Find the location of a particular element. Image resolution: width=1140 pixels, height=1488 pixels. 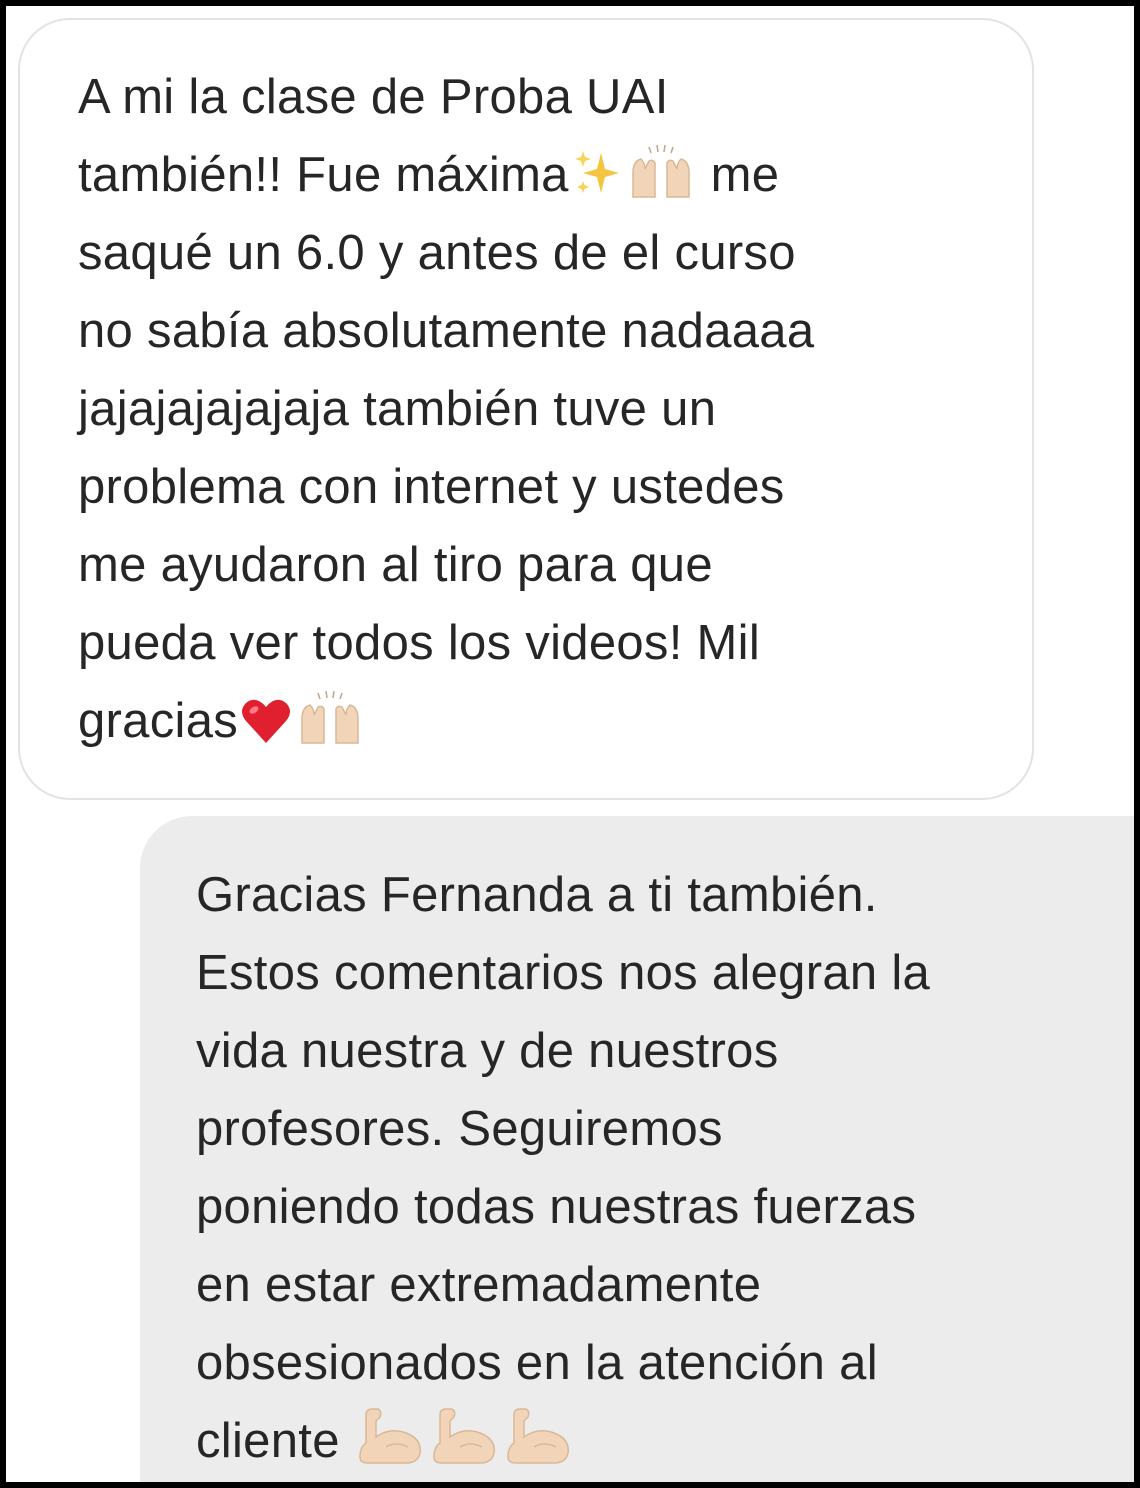

sent-line-6: en estar extremadamente is located at coordinates (479, 1285).